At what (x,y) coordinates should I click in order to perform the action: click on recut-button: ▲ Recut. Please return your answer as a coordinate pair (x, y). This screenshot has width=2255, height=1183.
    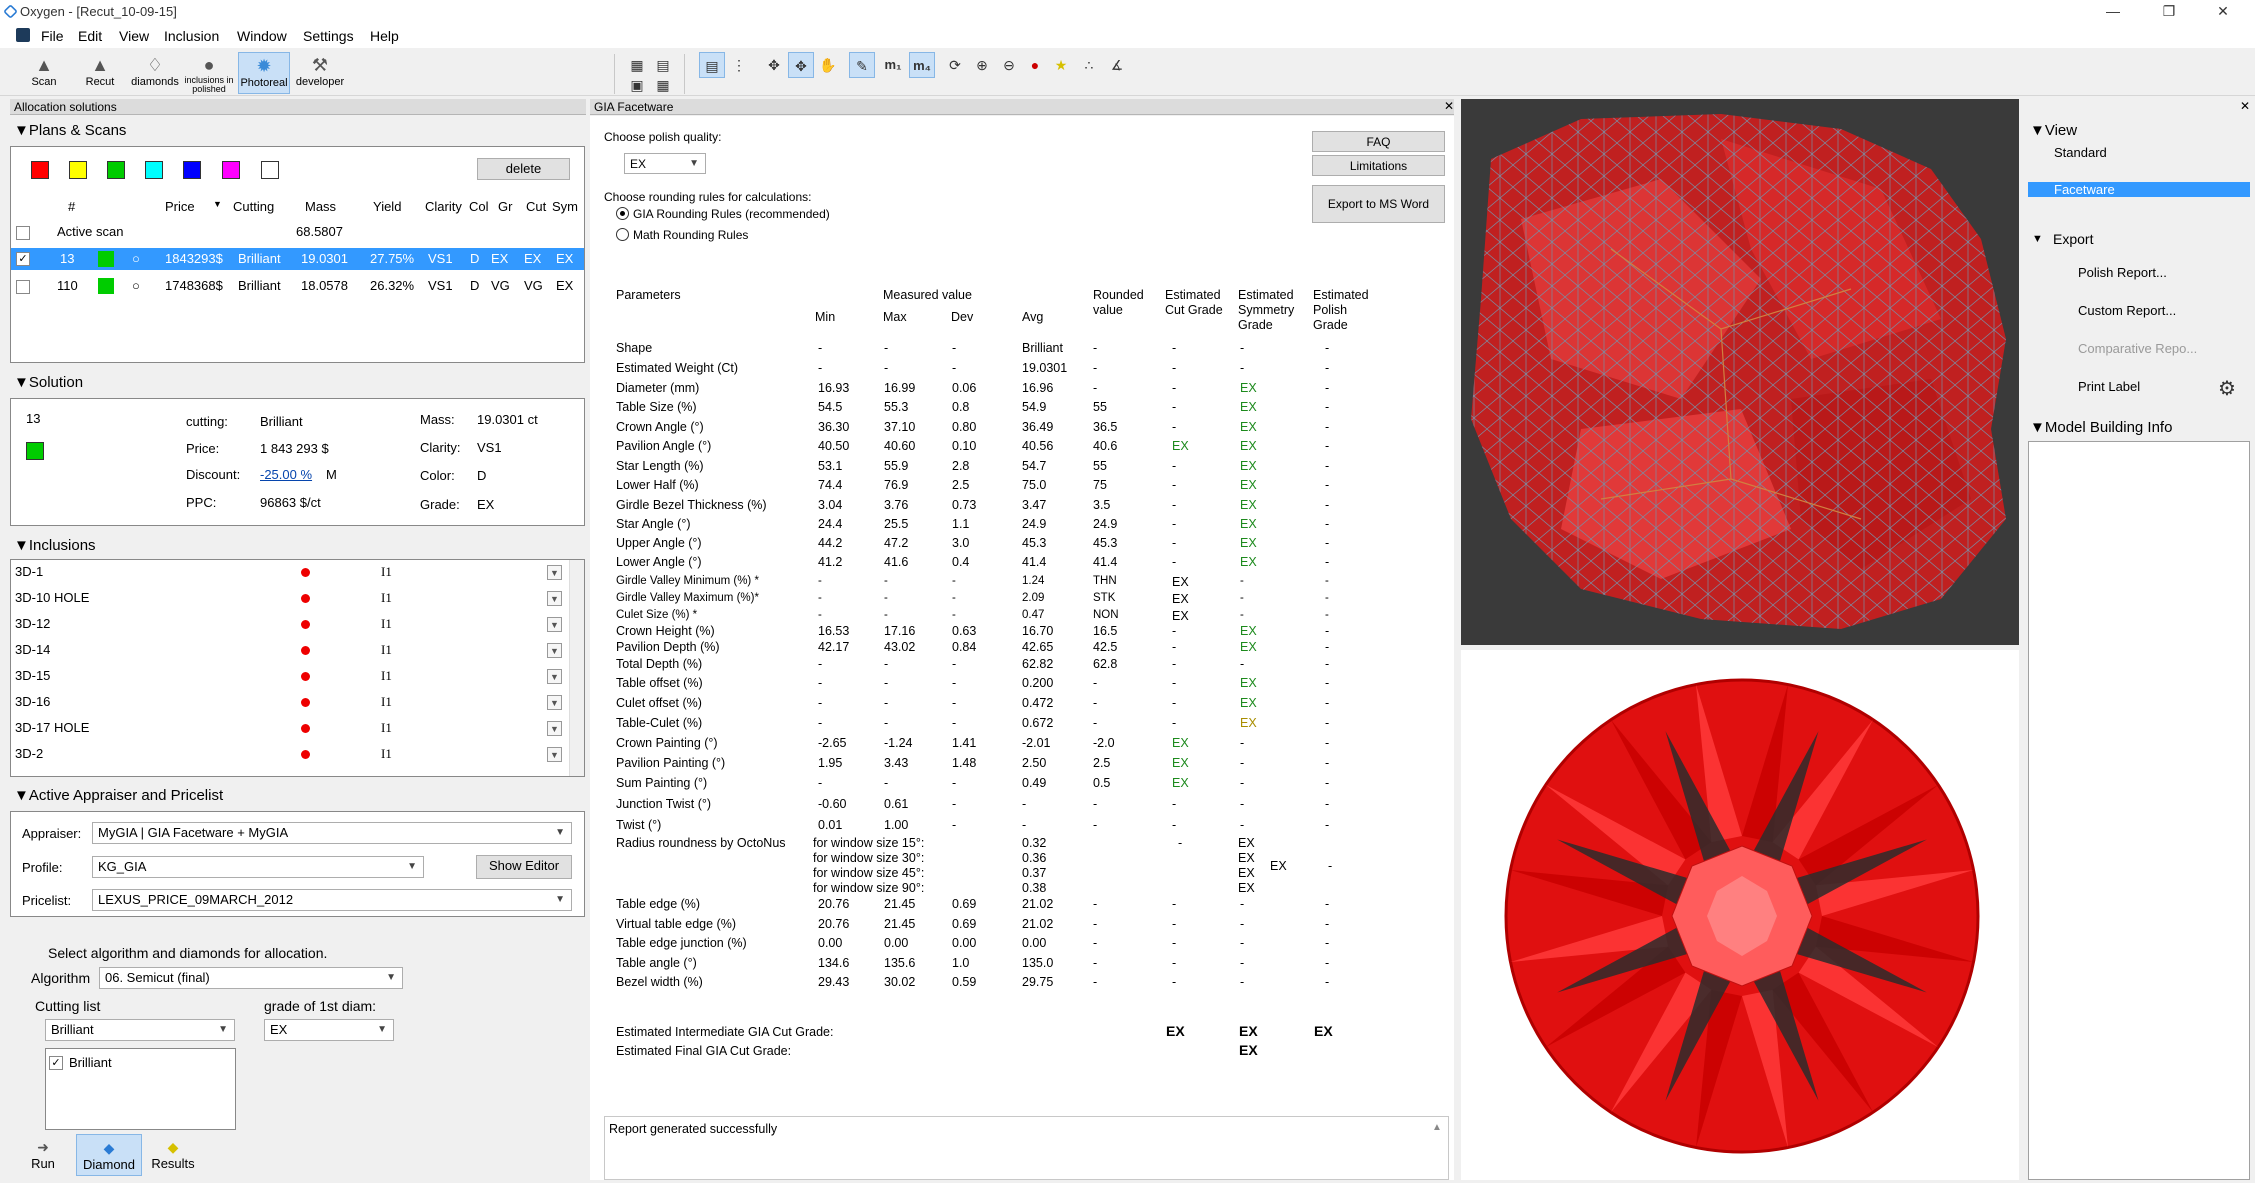
    Looking at the image, I should click on (100, 73).